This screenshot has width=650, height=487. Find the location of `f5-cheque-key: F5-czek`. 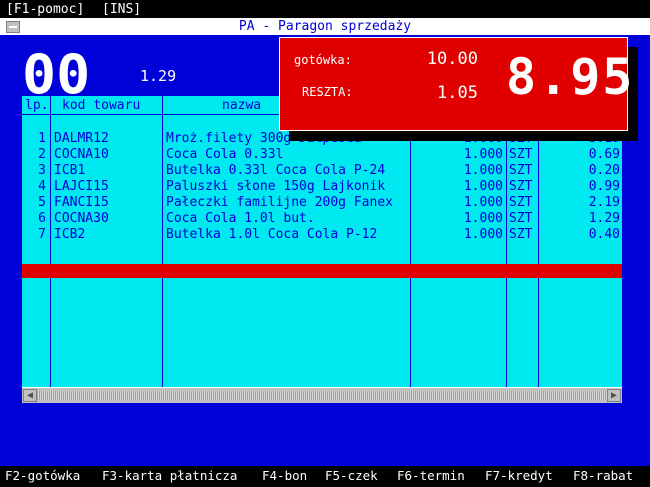

f5-cheque-key: F5-czek is located at coordinates (351, 476).